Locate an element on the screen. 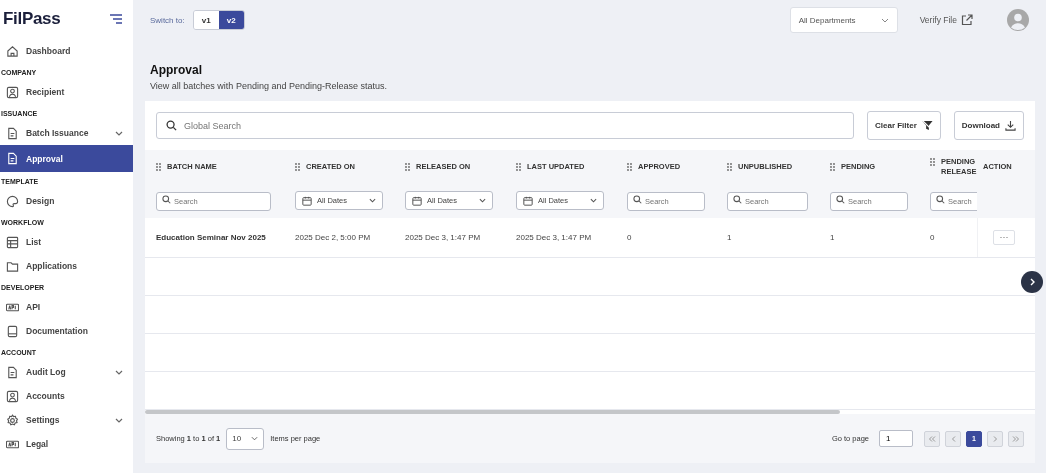  page-subtitle: View all batches with Pending and Pending-Release status. is located at coordinates (269, 86).